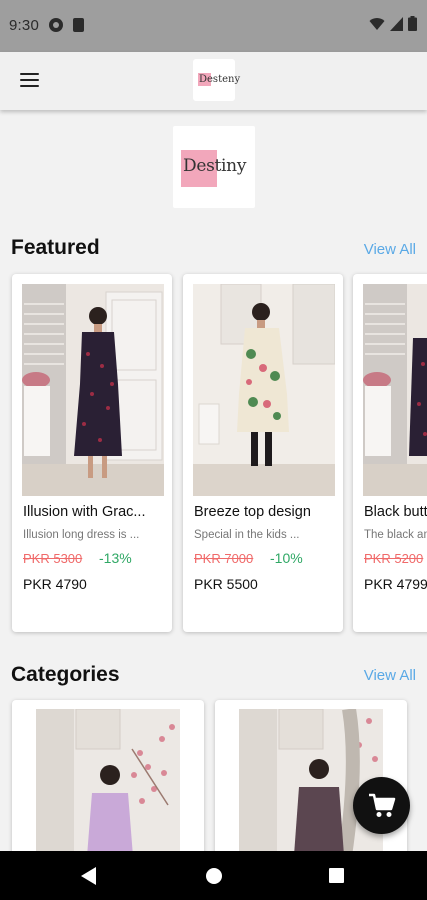  I want to click on product-price: PKR 5500, so click(226, 584).